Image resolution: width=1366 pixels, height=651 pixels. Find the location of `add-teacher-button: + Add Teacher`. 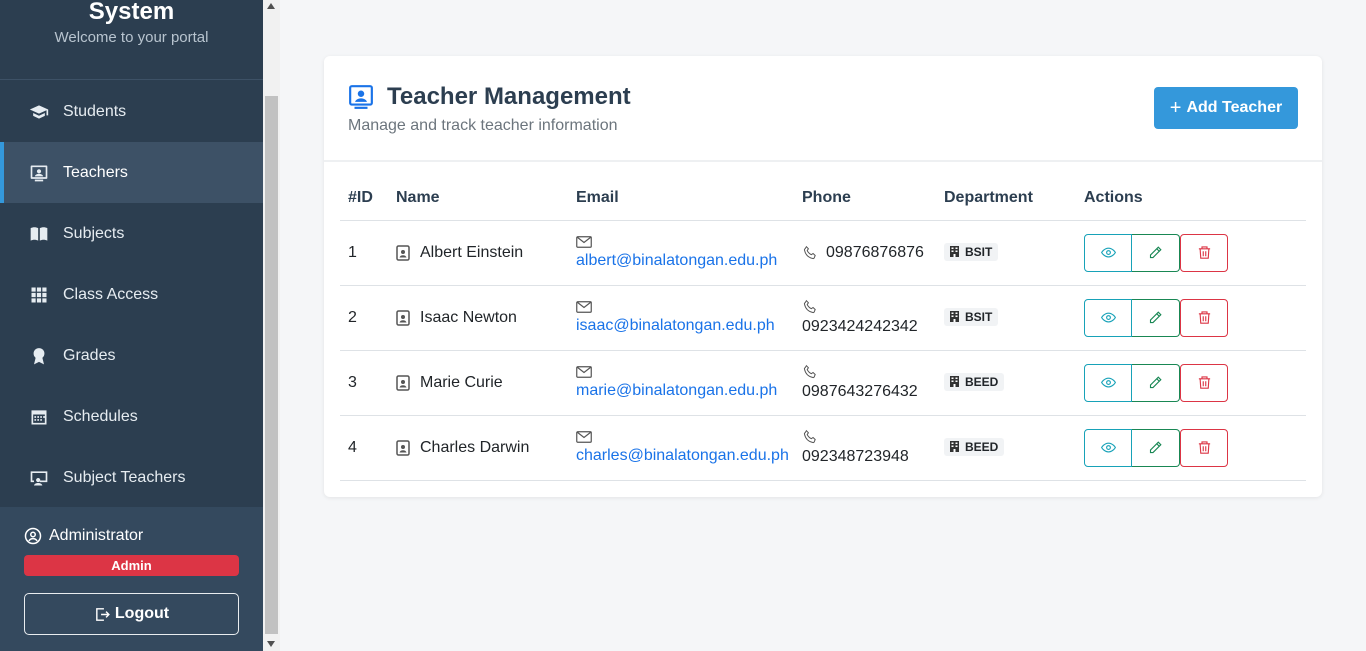

add-teacher-button: + Add Teacher is located at coordinates (1226, 108).